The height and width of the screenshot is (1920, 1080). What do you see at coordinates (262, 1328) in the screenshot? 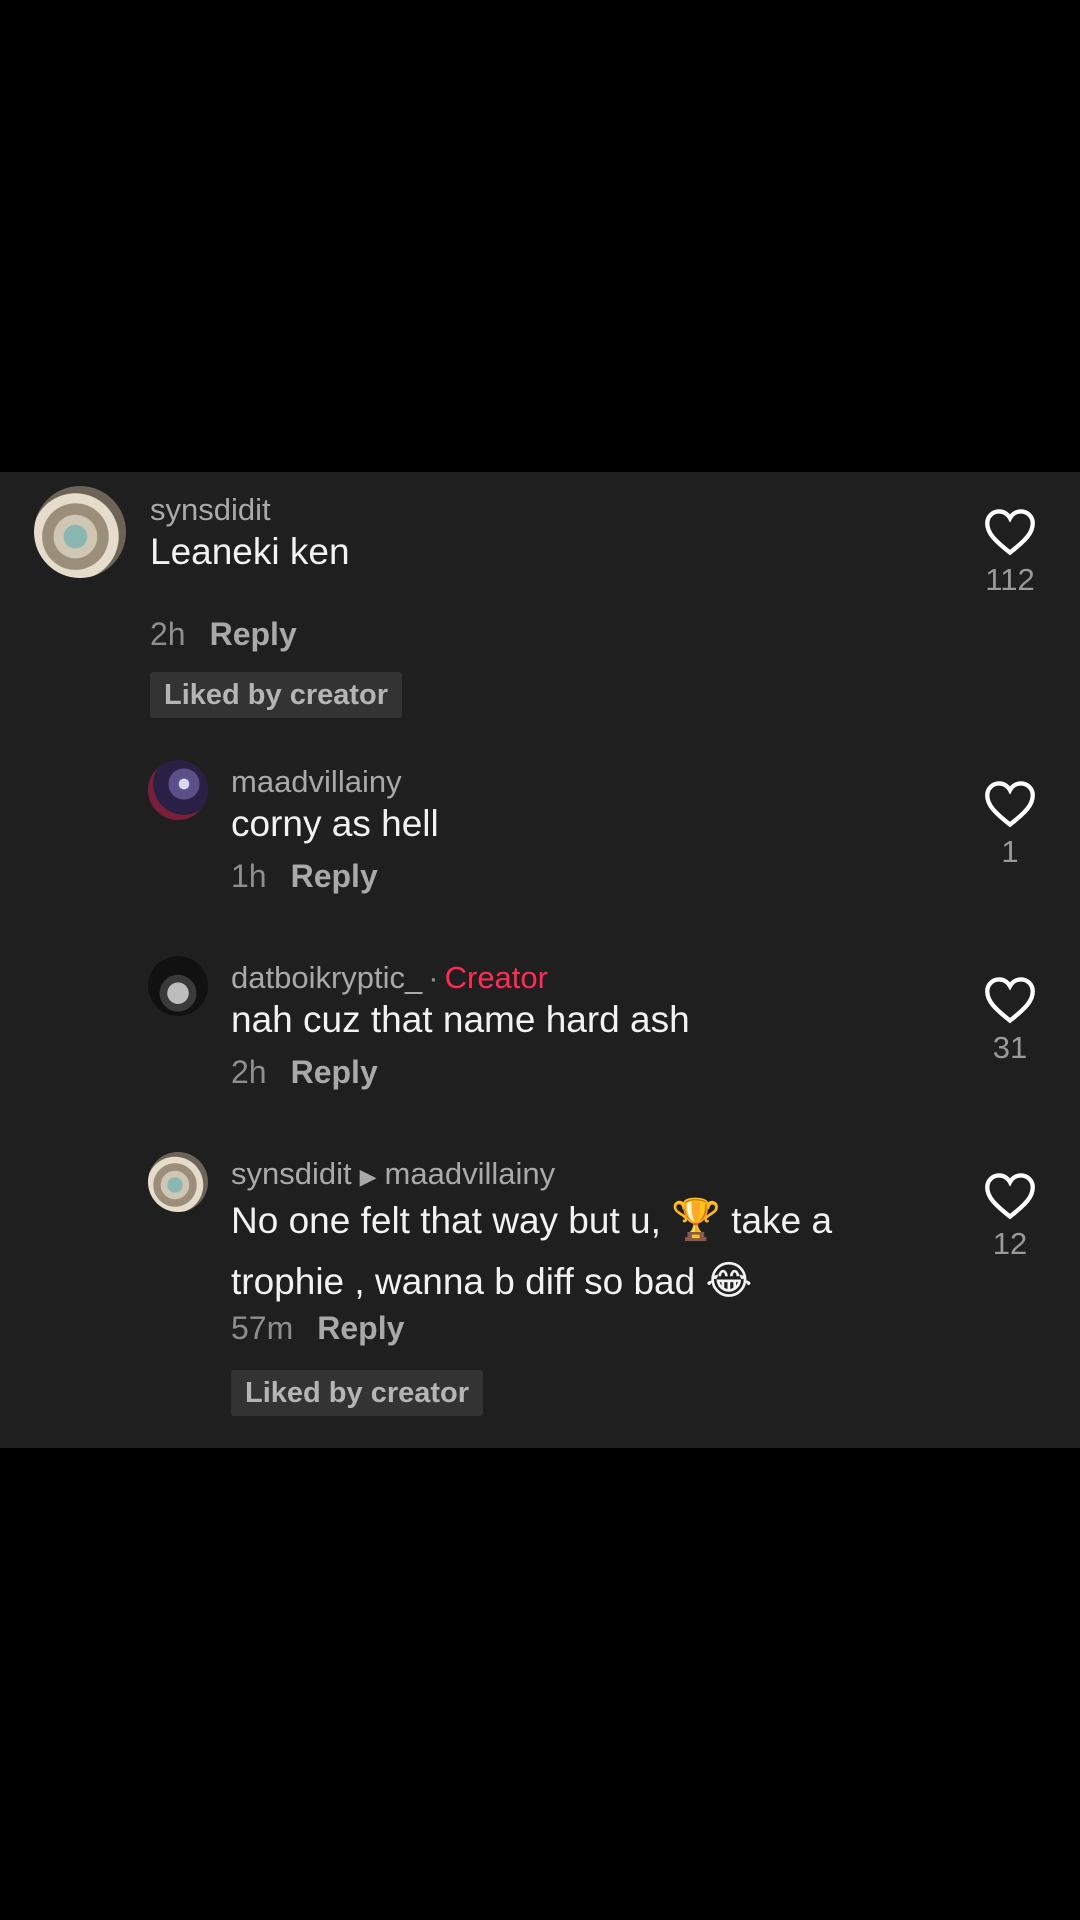
I see `comment-time: 57m` at bounding box center [262, 1328].